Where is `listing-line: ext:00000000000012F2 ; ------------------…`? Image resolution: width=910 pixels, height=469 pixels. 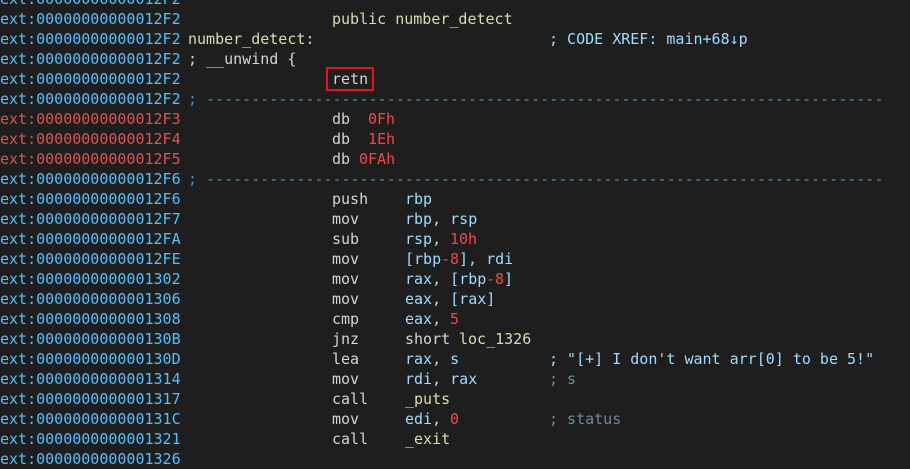
listing-line: ext:00000000000012F2 ; ------------------… is located at coordinates (455, 99).